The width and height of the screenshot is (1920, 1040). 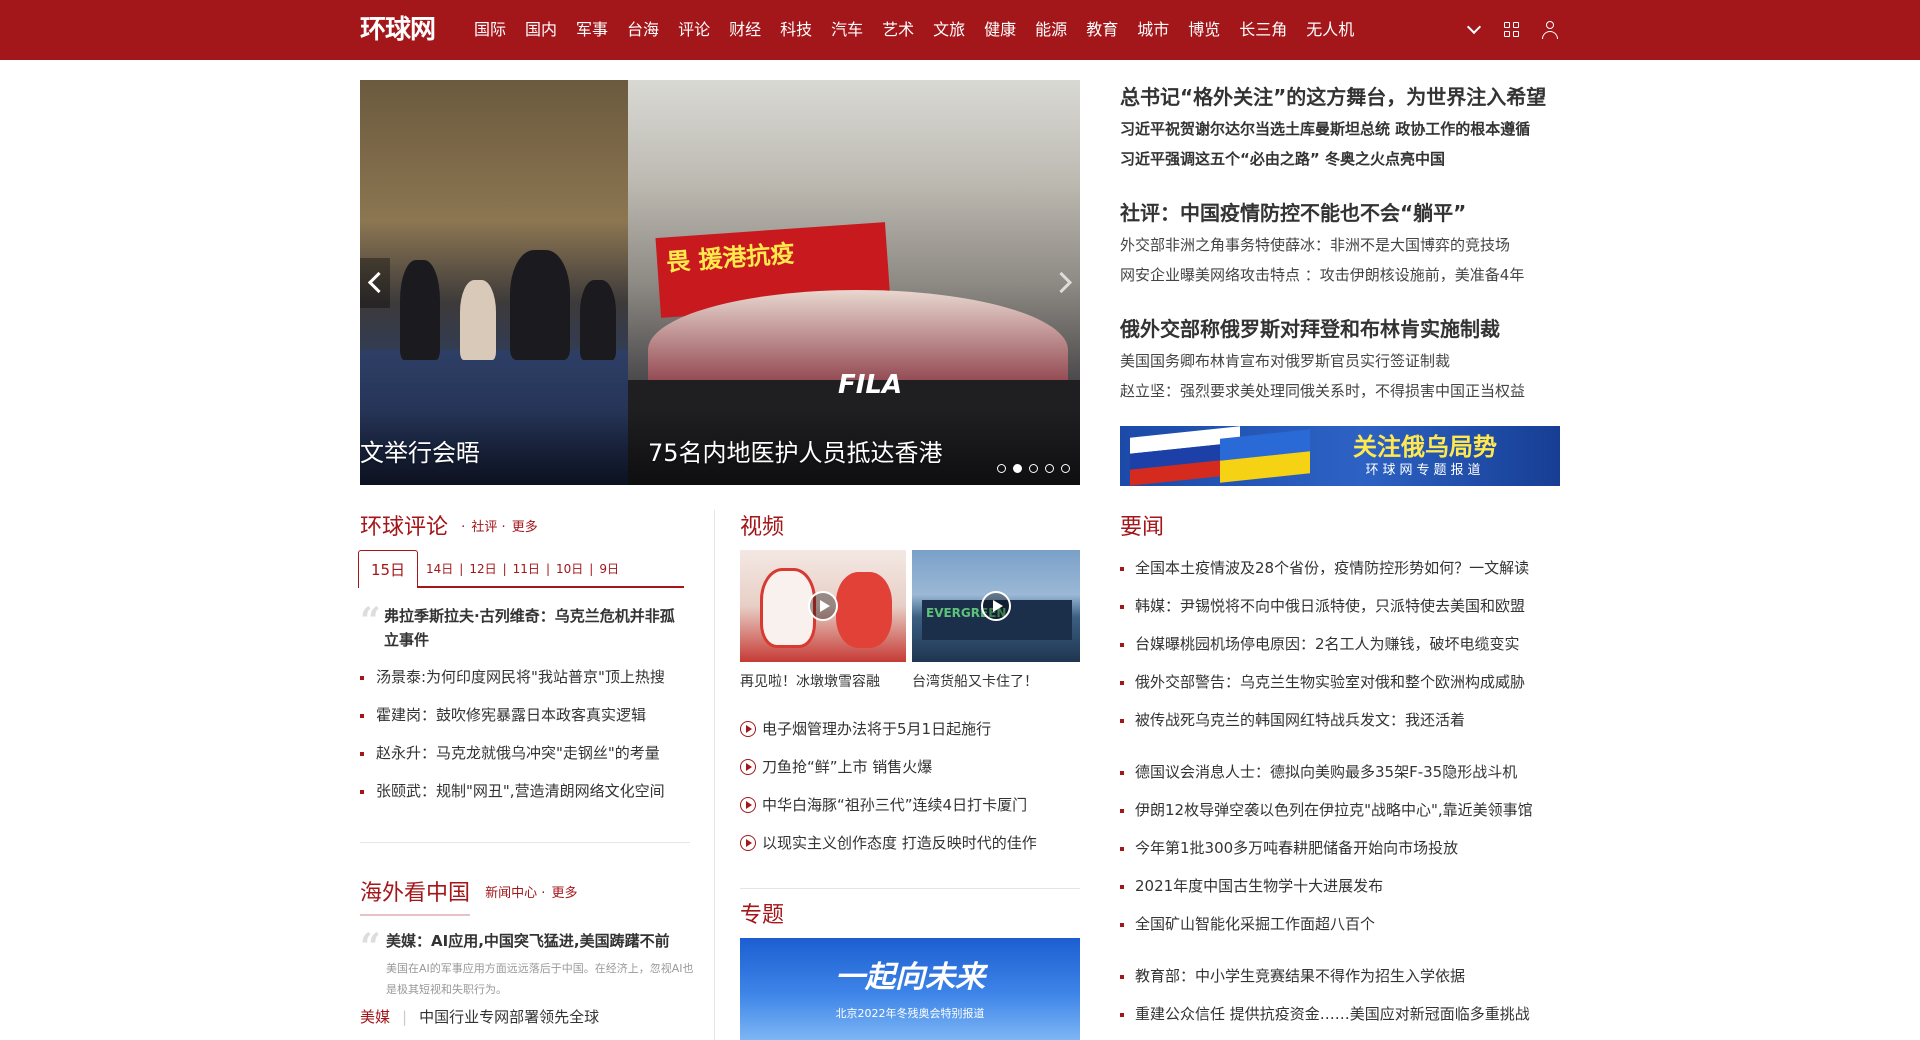 What do you see at coordinates (876, 729) in the screenshot?
I see `video-item-text: 电子烟管理办法将于5月1日起施行` at bounding box center [876, 729].